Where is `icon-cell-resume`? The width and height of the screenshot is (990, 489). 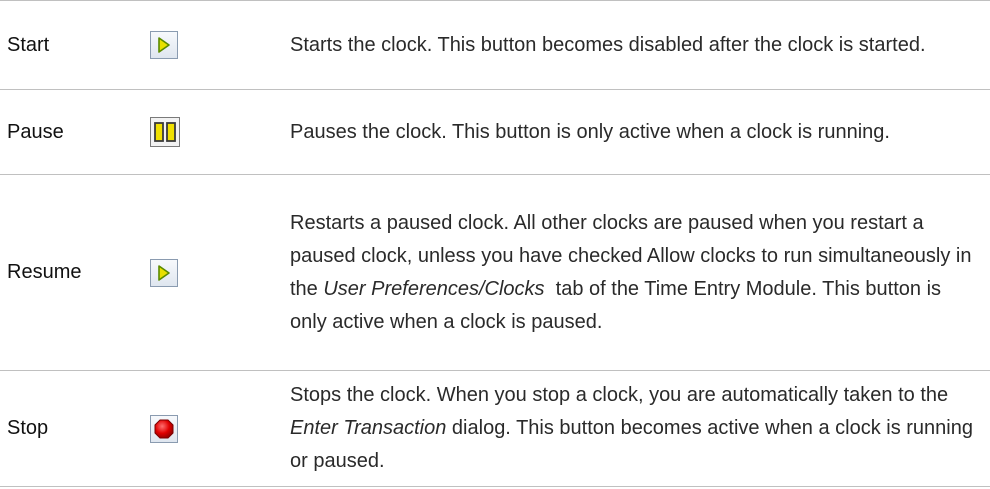
icon-cell-resume is located at coordinates (220, 272).